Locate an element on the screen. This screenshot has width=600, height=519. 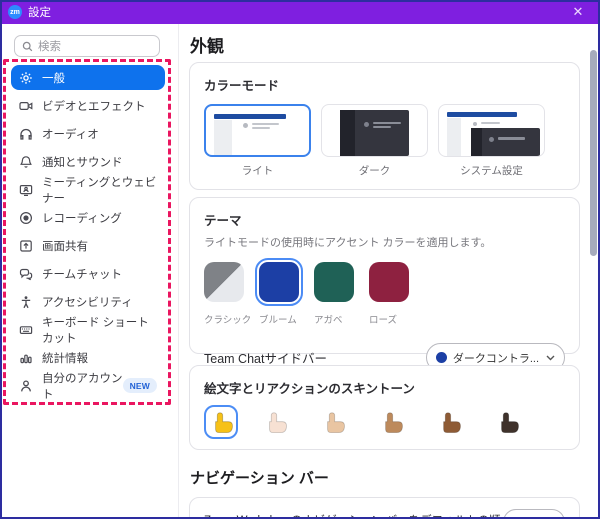
search-icon is located at coordinates (27, 46).